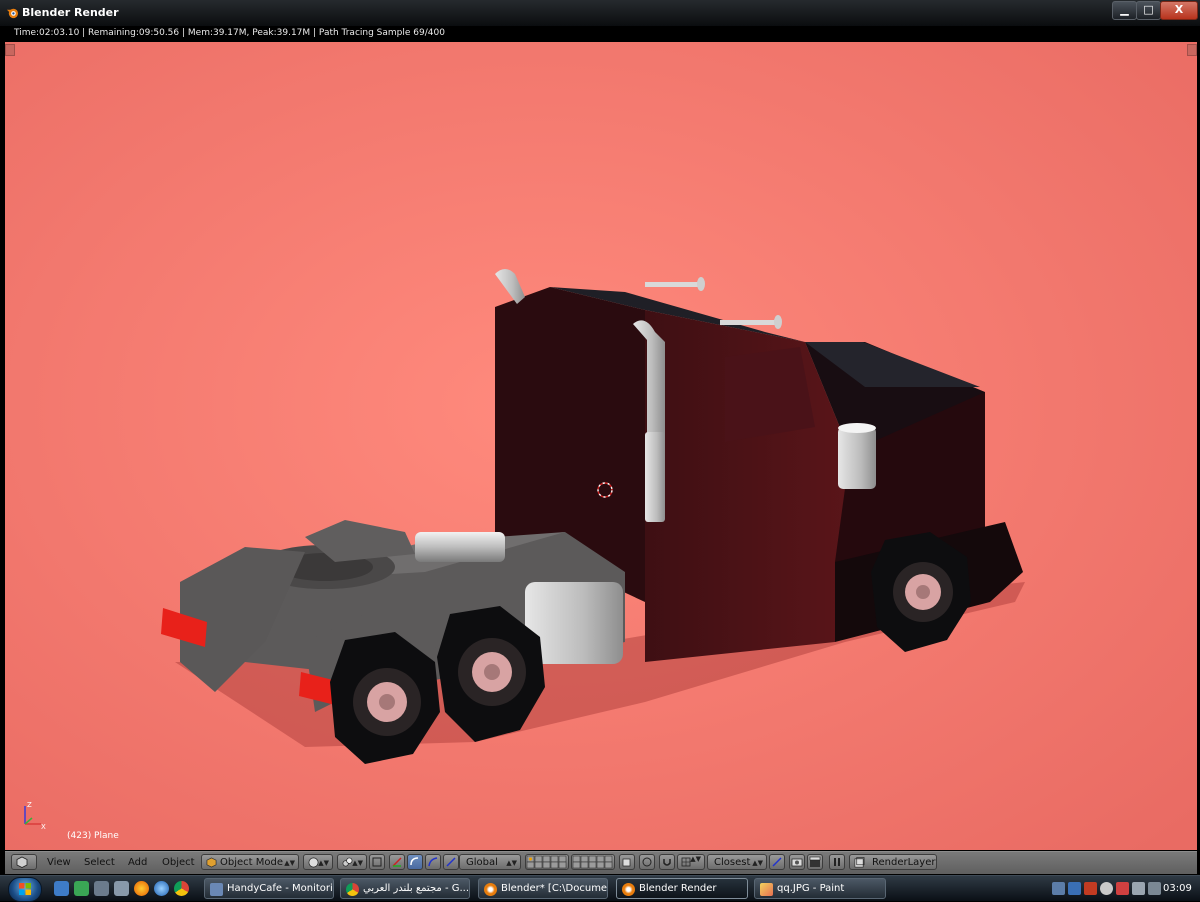  Describe the element at coordinates (1179, 10) in the screenshot. I see `close-button: X` at that location.